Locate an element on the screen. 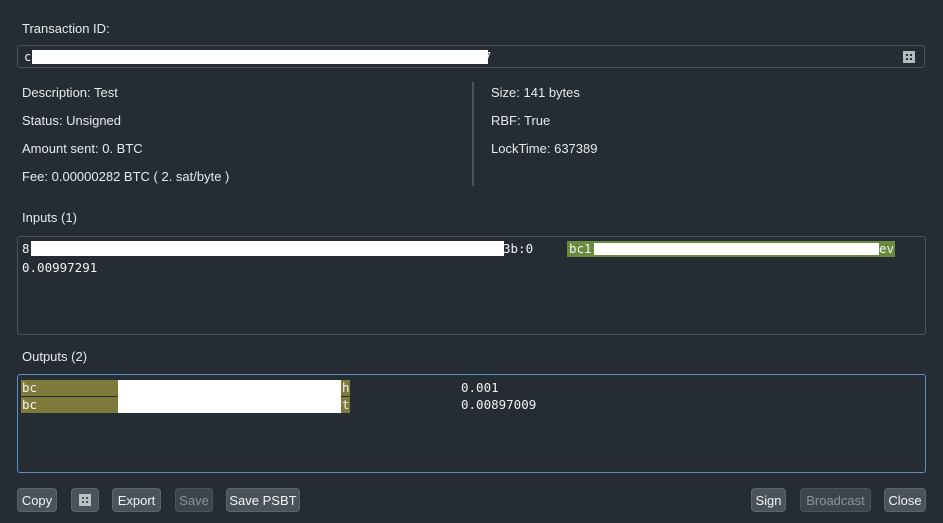 The height and width of the screenshot is (523, 943). input-address-start: bc1 is located at coordinates (580, 248).